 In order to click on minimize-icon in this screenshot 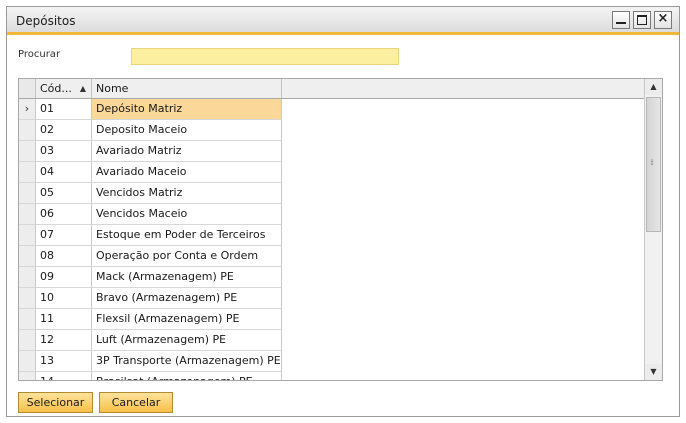, I will do `click(621, 23)`.